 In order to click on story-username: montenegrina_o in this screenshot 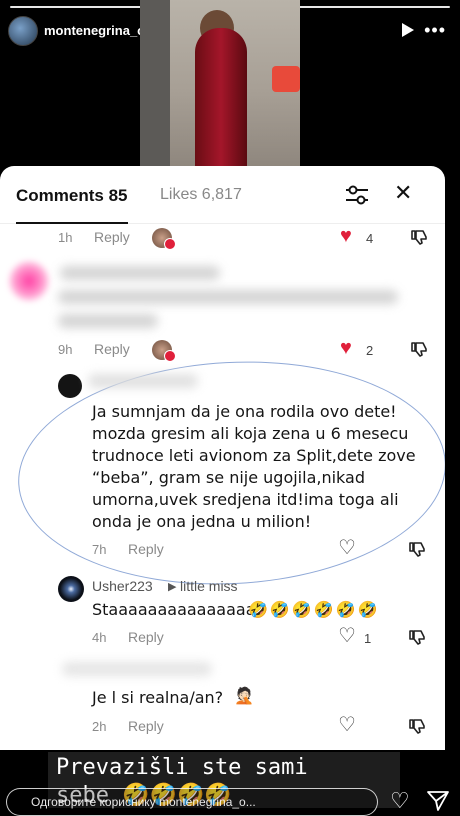, I will do `click(94, 30)`.